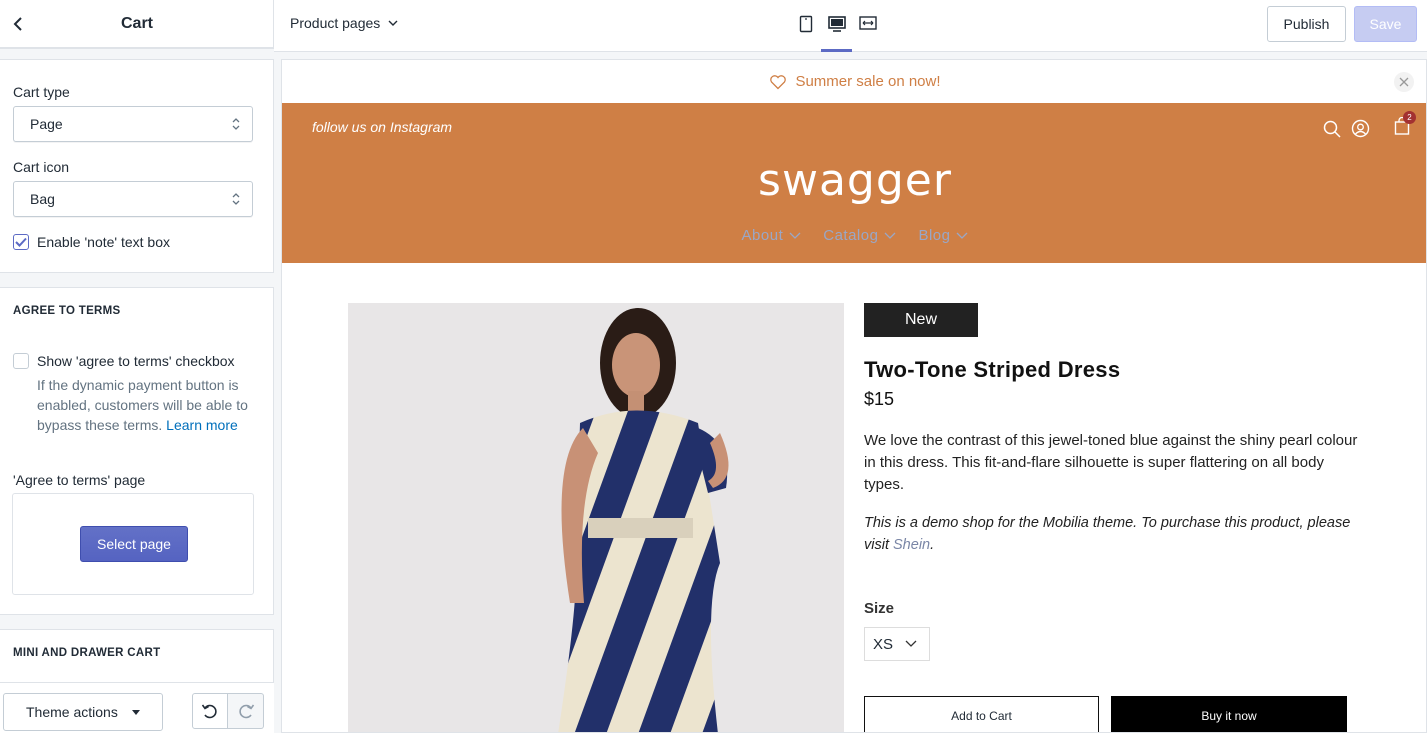 The height and width of the screenshot is (733, 1427). I want to click on cart-icon-label: Cart icon, so click(41, 167).